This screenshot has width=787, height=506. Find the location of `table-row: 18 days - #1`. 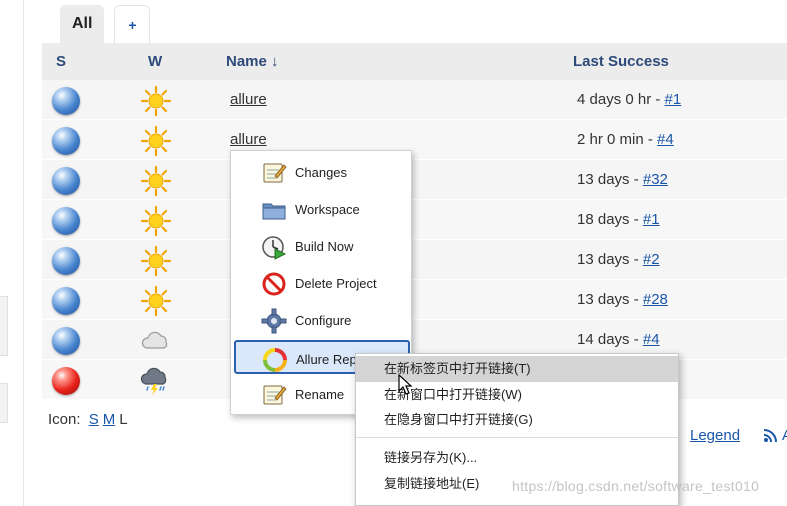

table-row: 18 days - #1 is located at coordinates (414, 220).